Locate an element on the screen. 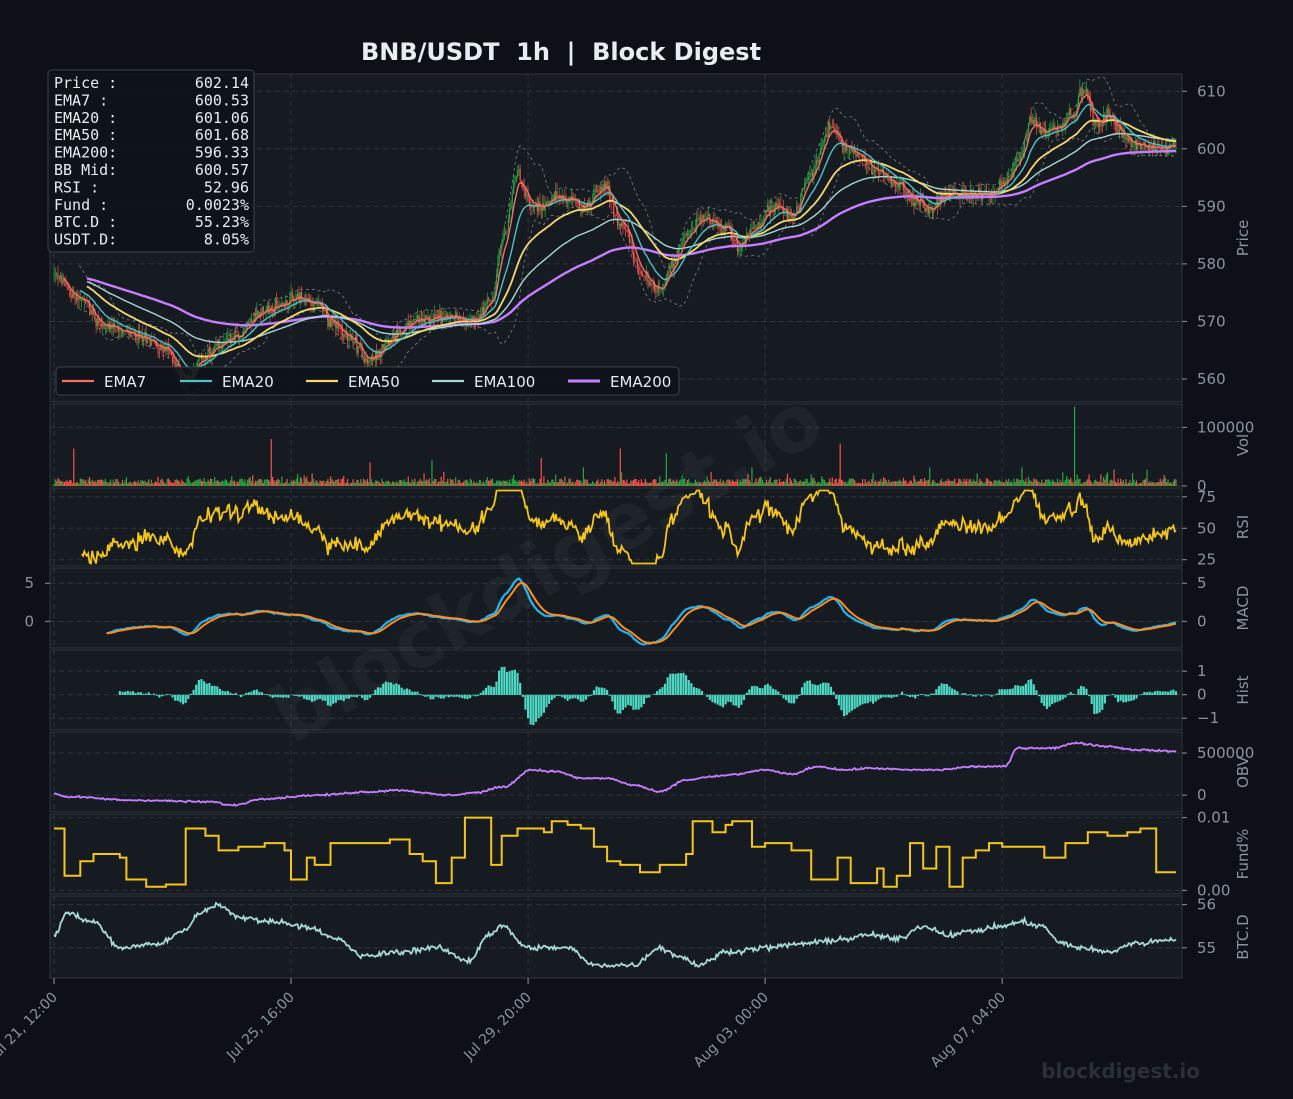  readout-label: BTC.D : is located at coordinates (85, 222).